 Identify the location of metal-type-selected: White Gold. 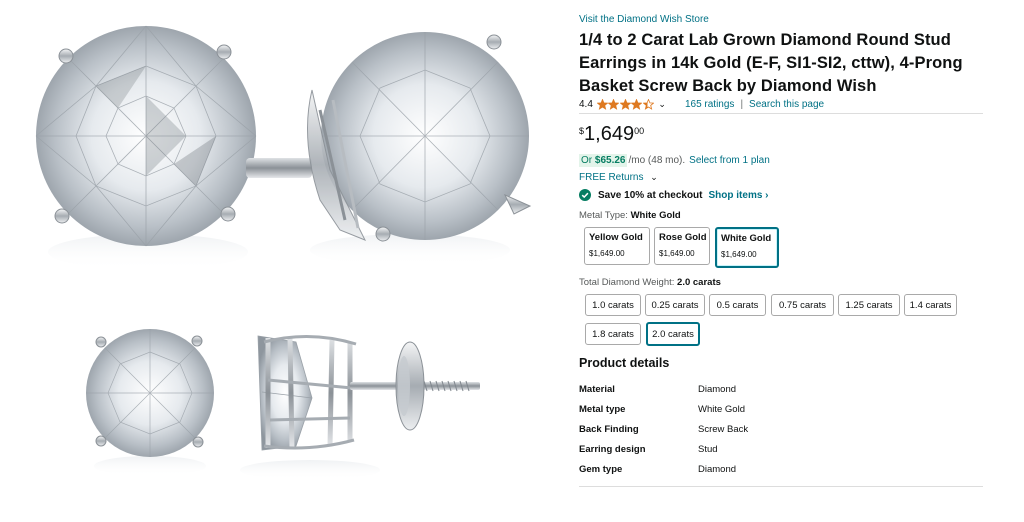
(655, 215).